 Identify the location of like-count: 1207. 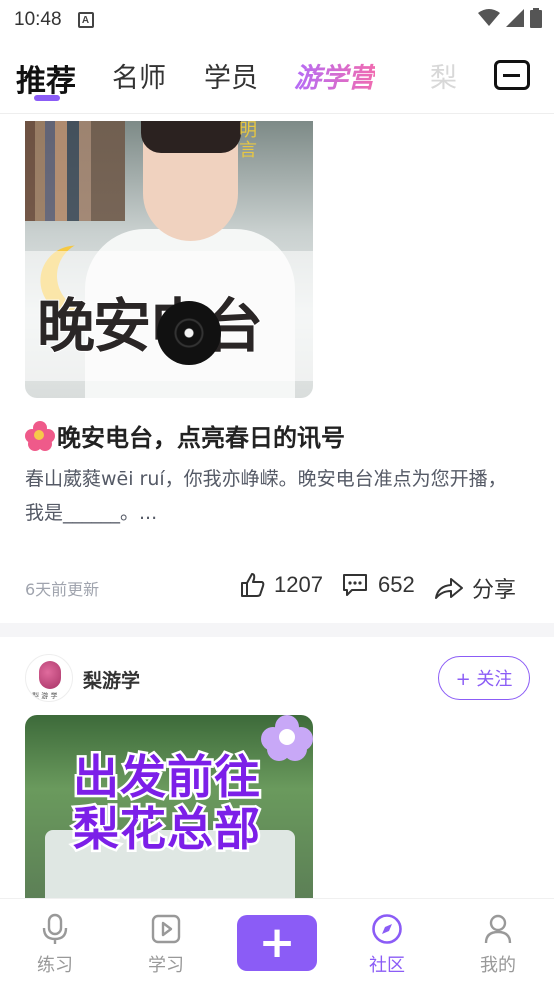
(298, 584).